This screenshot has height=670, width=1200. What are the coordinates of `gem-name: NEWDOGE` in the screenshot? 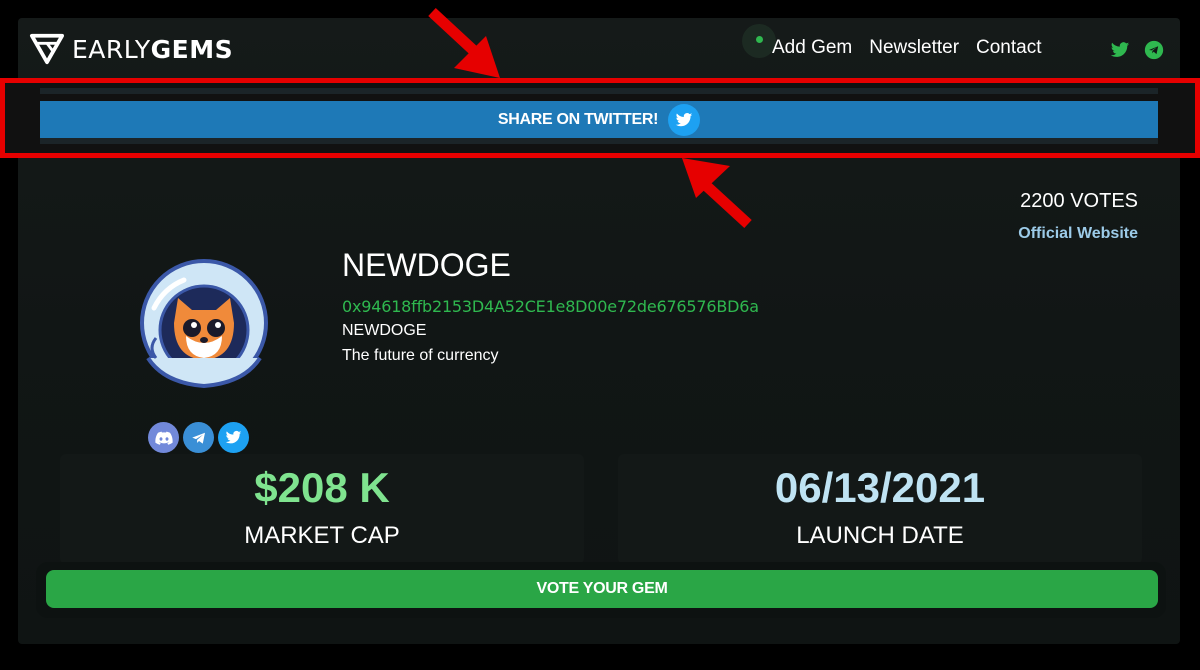 It's located at (426, 265).